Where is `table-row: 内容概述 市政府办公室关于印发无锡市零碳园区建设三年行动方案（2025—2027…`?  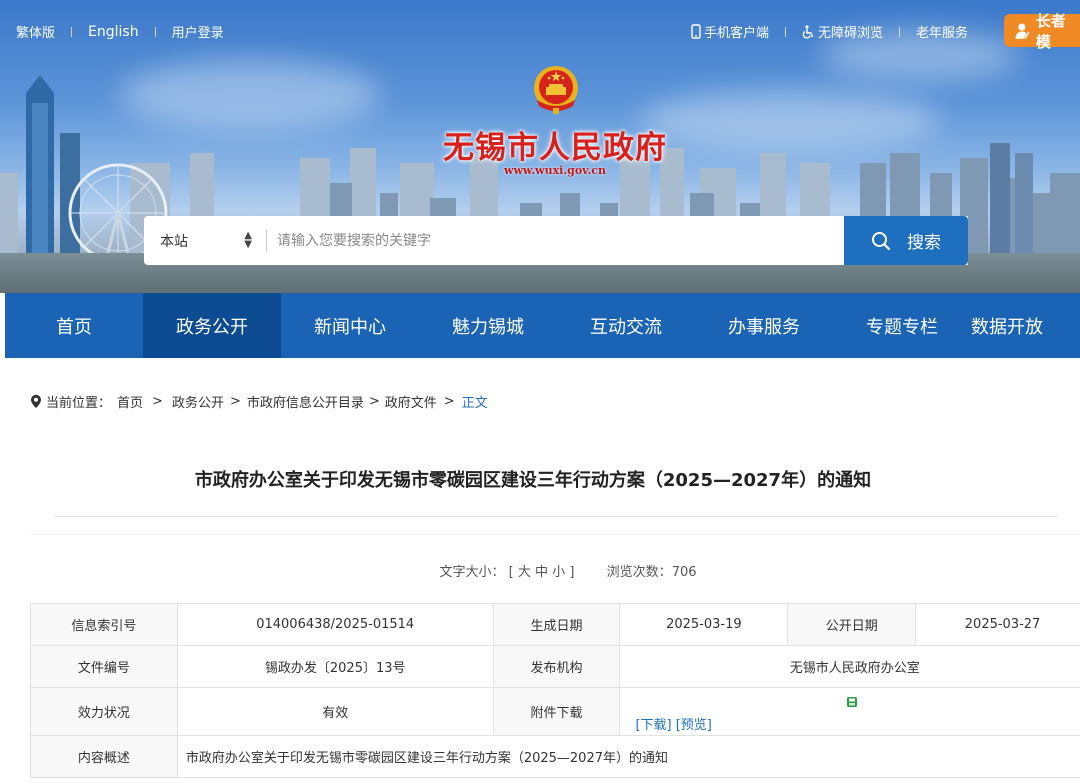
table-row: 内容概述 市政府办公室关于印发无锡市零碳园区建设三年行动方案（2025—2027… is located at coordinates (555, 756).